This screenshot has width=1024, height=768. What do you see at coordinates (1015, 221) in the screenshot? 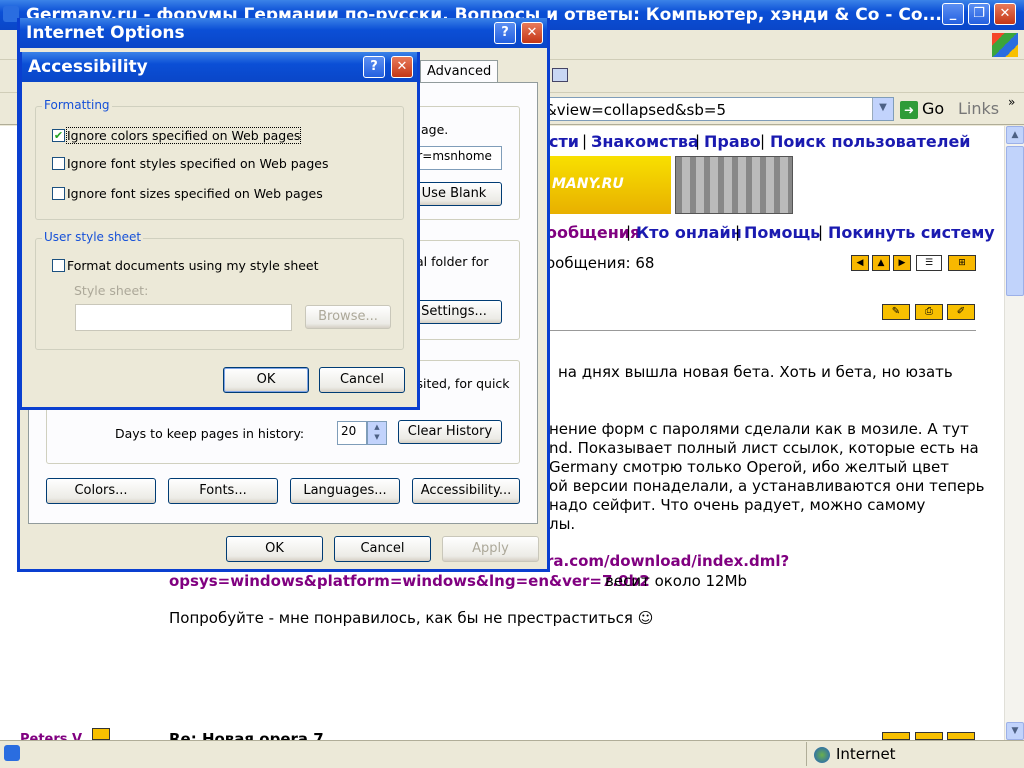
I see `scroll-thumb` at bounding box center [1015, 221].